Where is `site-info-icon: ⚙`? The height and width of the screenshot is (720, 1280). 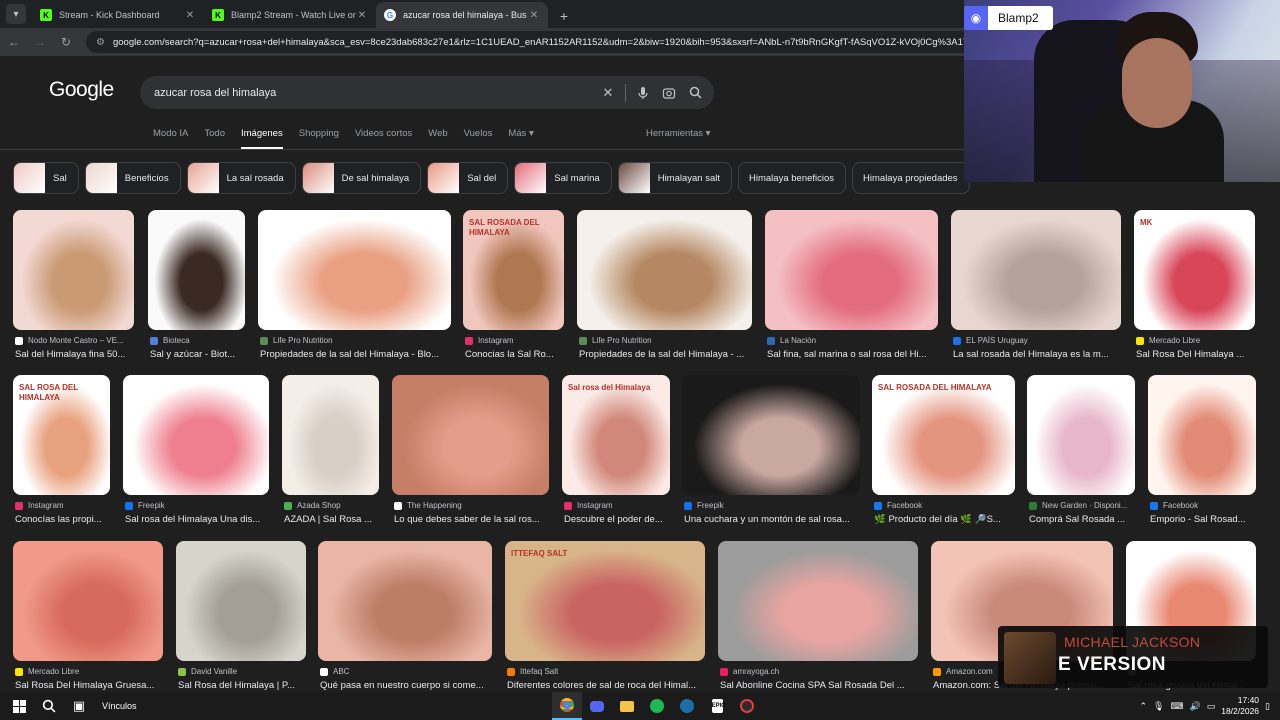
site-info-icon: ⚙ is located at coordinates (100, 42).